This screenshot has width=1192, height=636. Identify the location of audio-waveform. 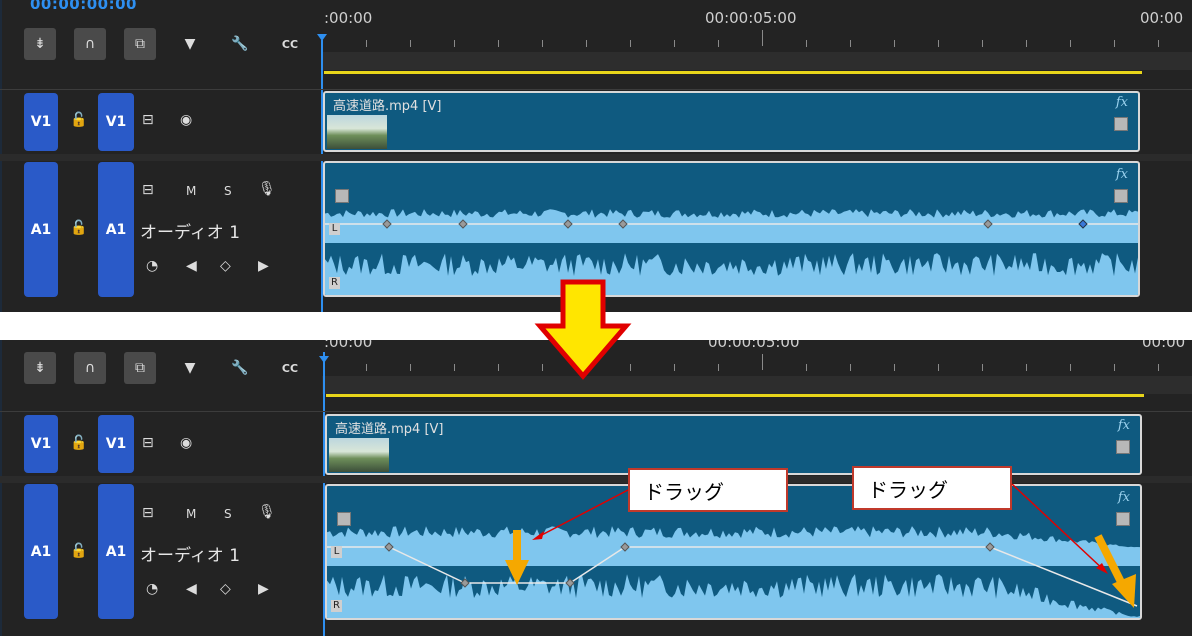
(731, 252).